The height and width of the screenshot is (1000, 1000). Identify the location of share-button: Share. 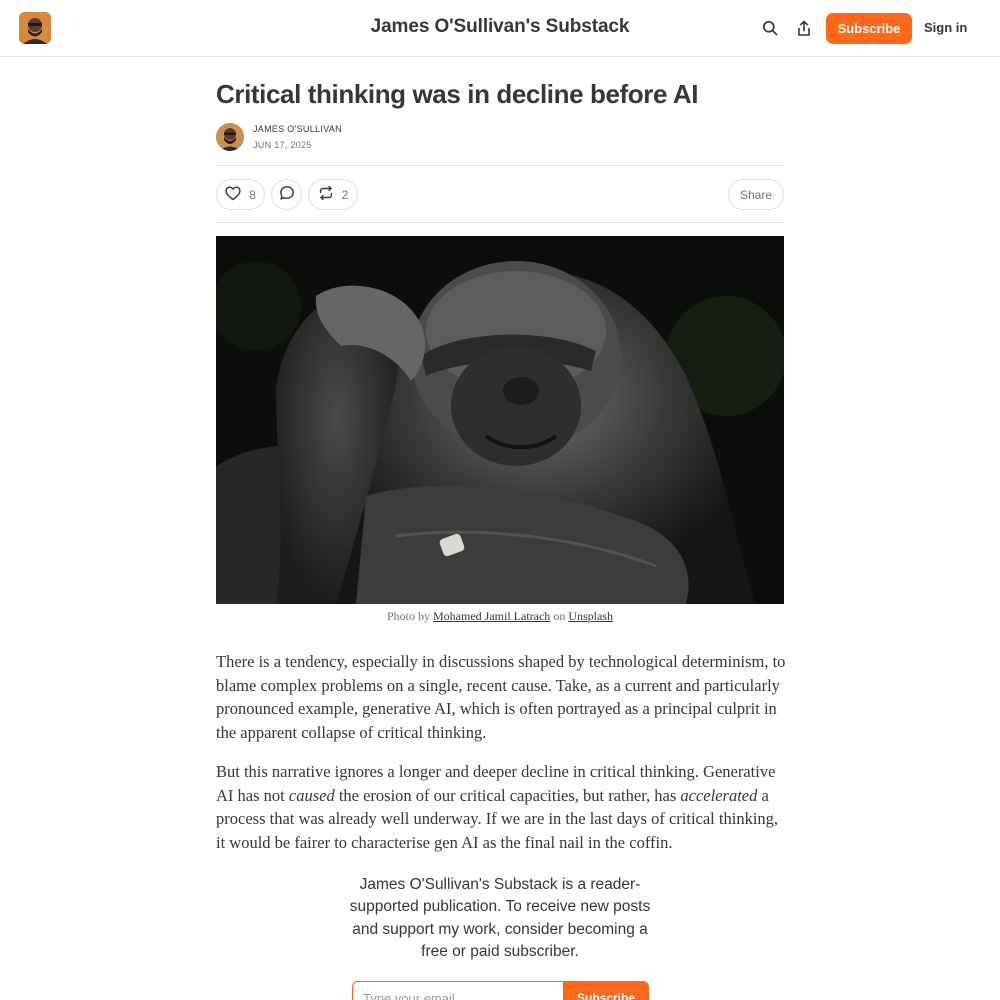
(756, 194).